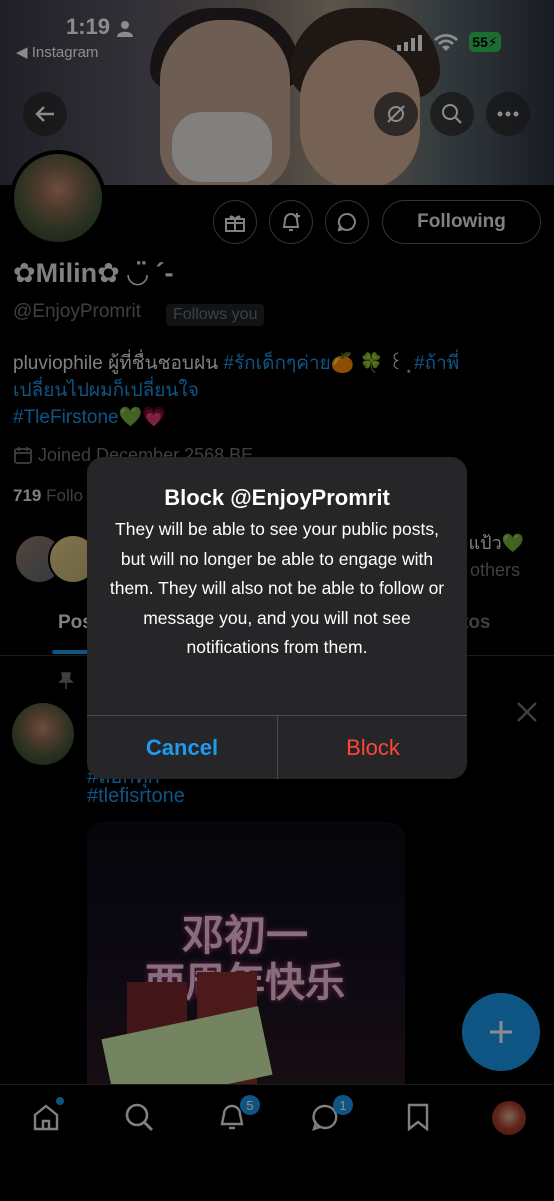  Describe the element at coordinates (277, 497) in the screenshot. I see `dialog-title: Block @EnjoyPromrit` at that location.